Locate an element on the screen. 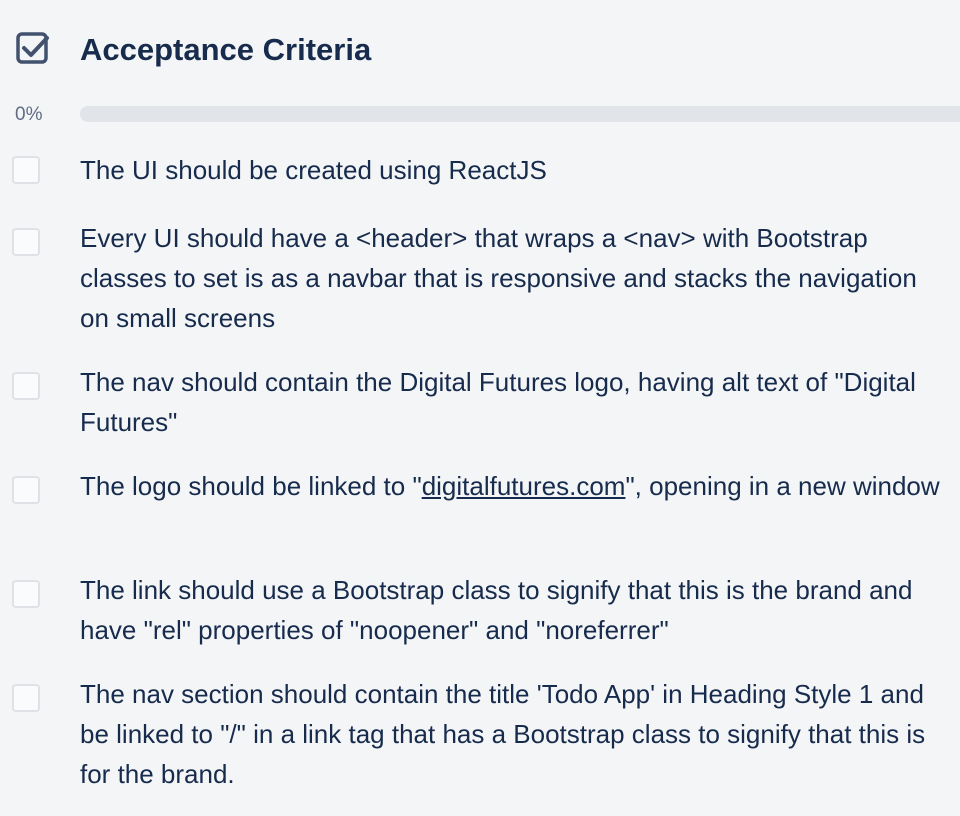  checklist-progress: 0% is located at coordinates (480, 115).